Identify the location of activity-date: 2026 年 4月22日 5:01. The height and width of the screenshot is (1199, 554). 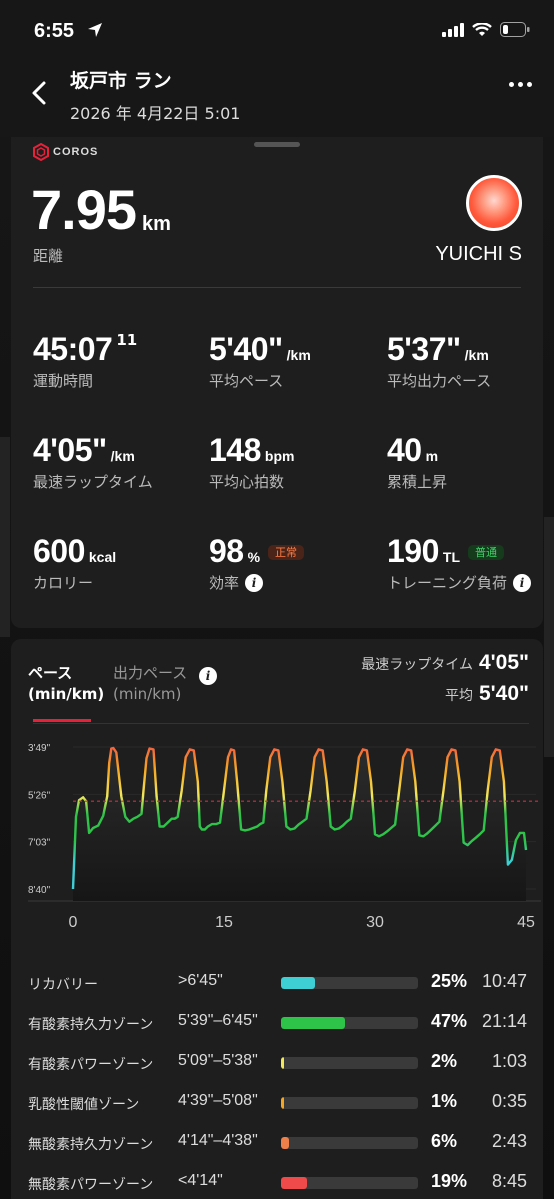
(155, 113).